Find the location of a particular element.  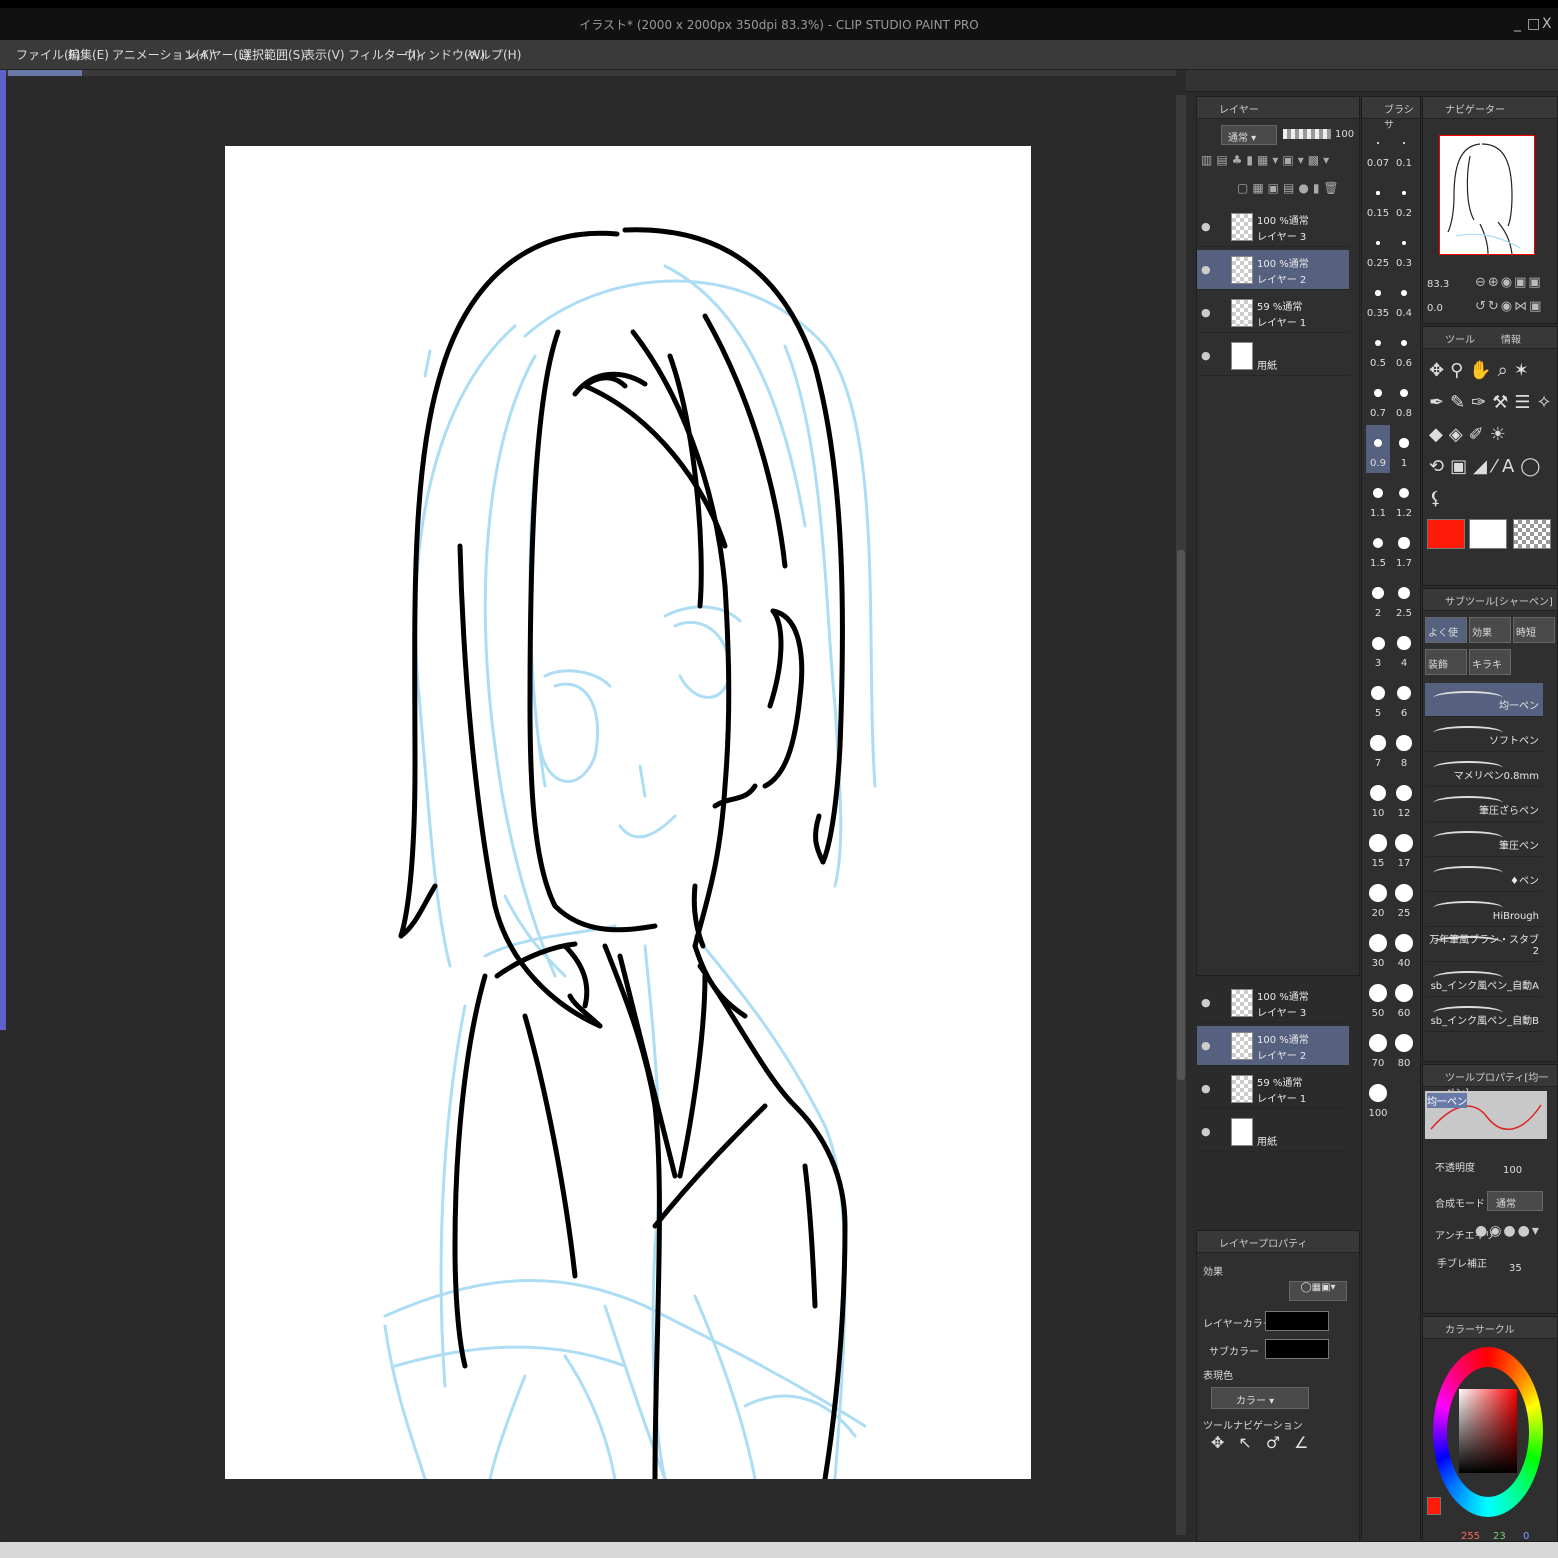

effect-buttons: ◯▦▣▾ is located at coordinates (1318, 1291).